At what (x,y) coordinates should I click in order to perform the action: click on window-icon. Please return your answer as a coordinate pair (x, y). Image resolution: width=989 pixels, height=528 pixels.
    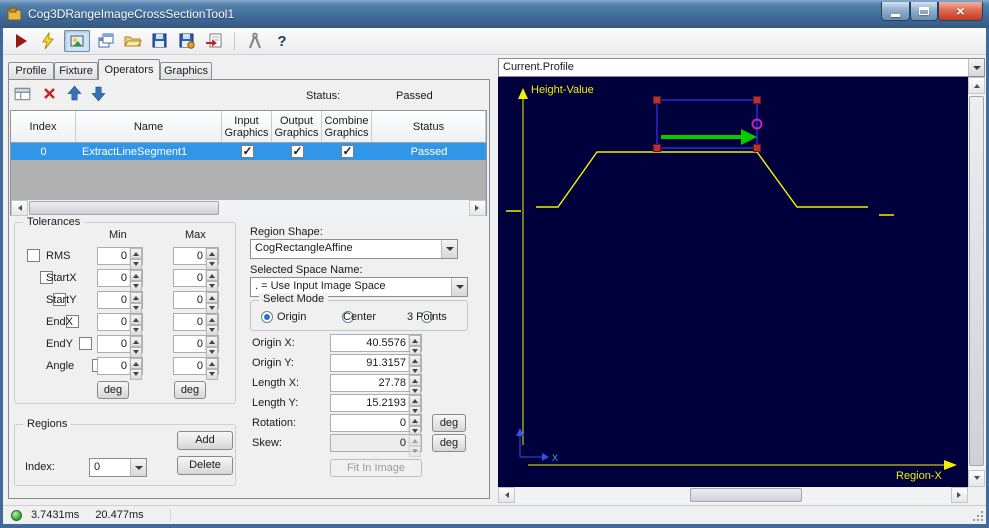
    Looking at the image, I should click on (15, 14).